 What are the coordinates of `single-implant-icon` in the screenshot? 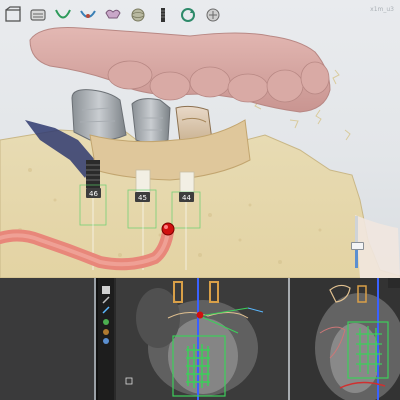 It's located at (162, 15).